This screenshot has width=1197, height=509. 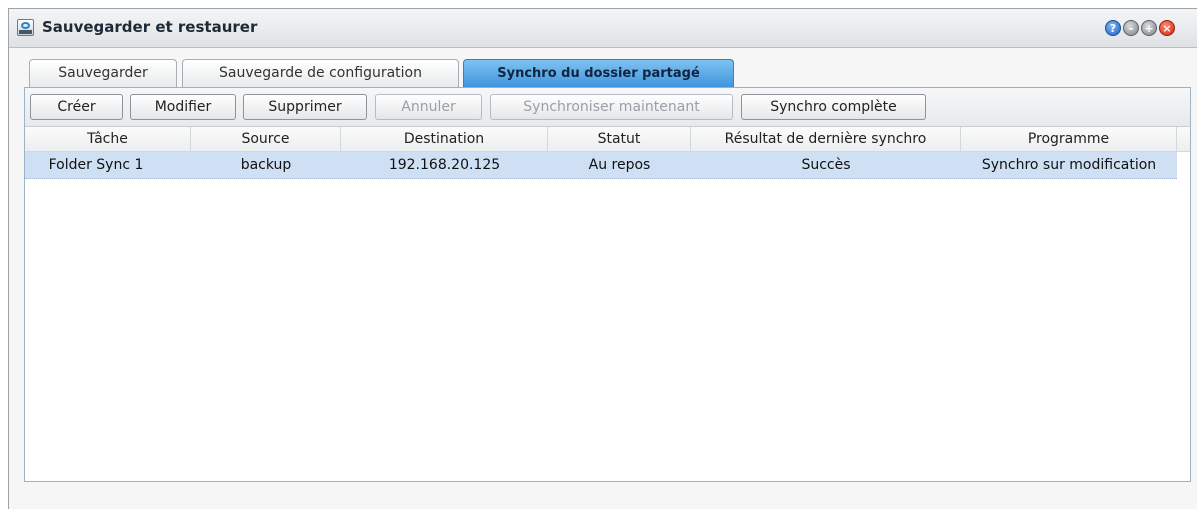 What do you see at coordinates (266, 165) in the screenshot?
I see `cell-source: backup` at bounding box center [266, 165].